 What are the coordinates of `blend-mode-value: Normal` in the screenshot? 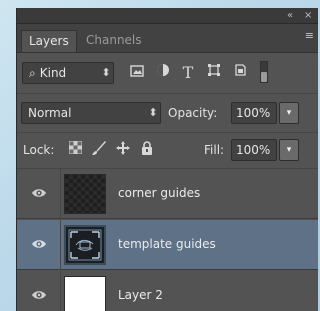 It's located at (50, 113).